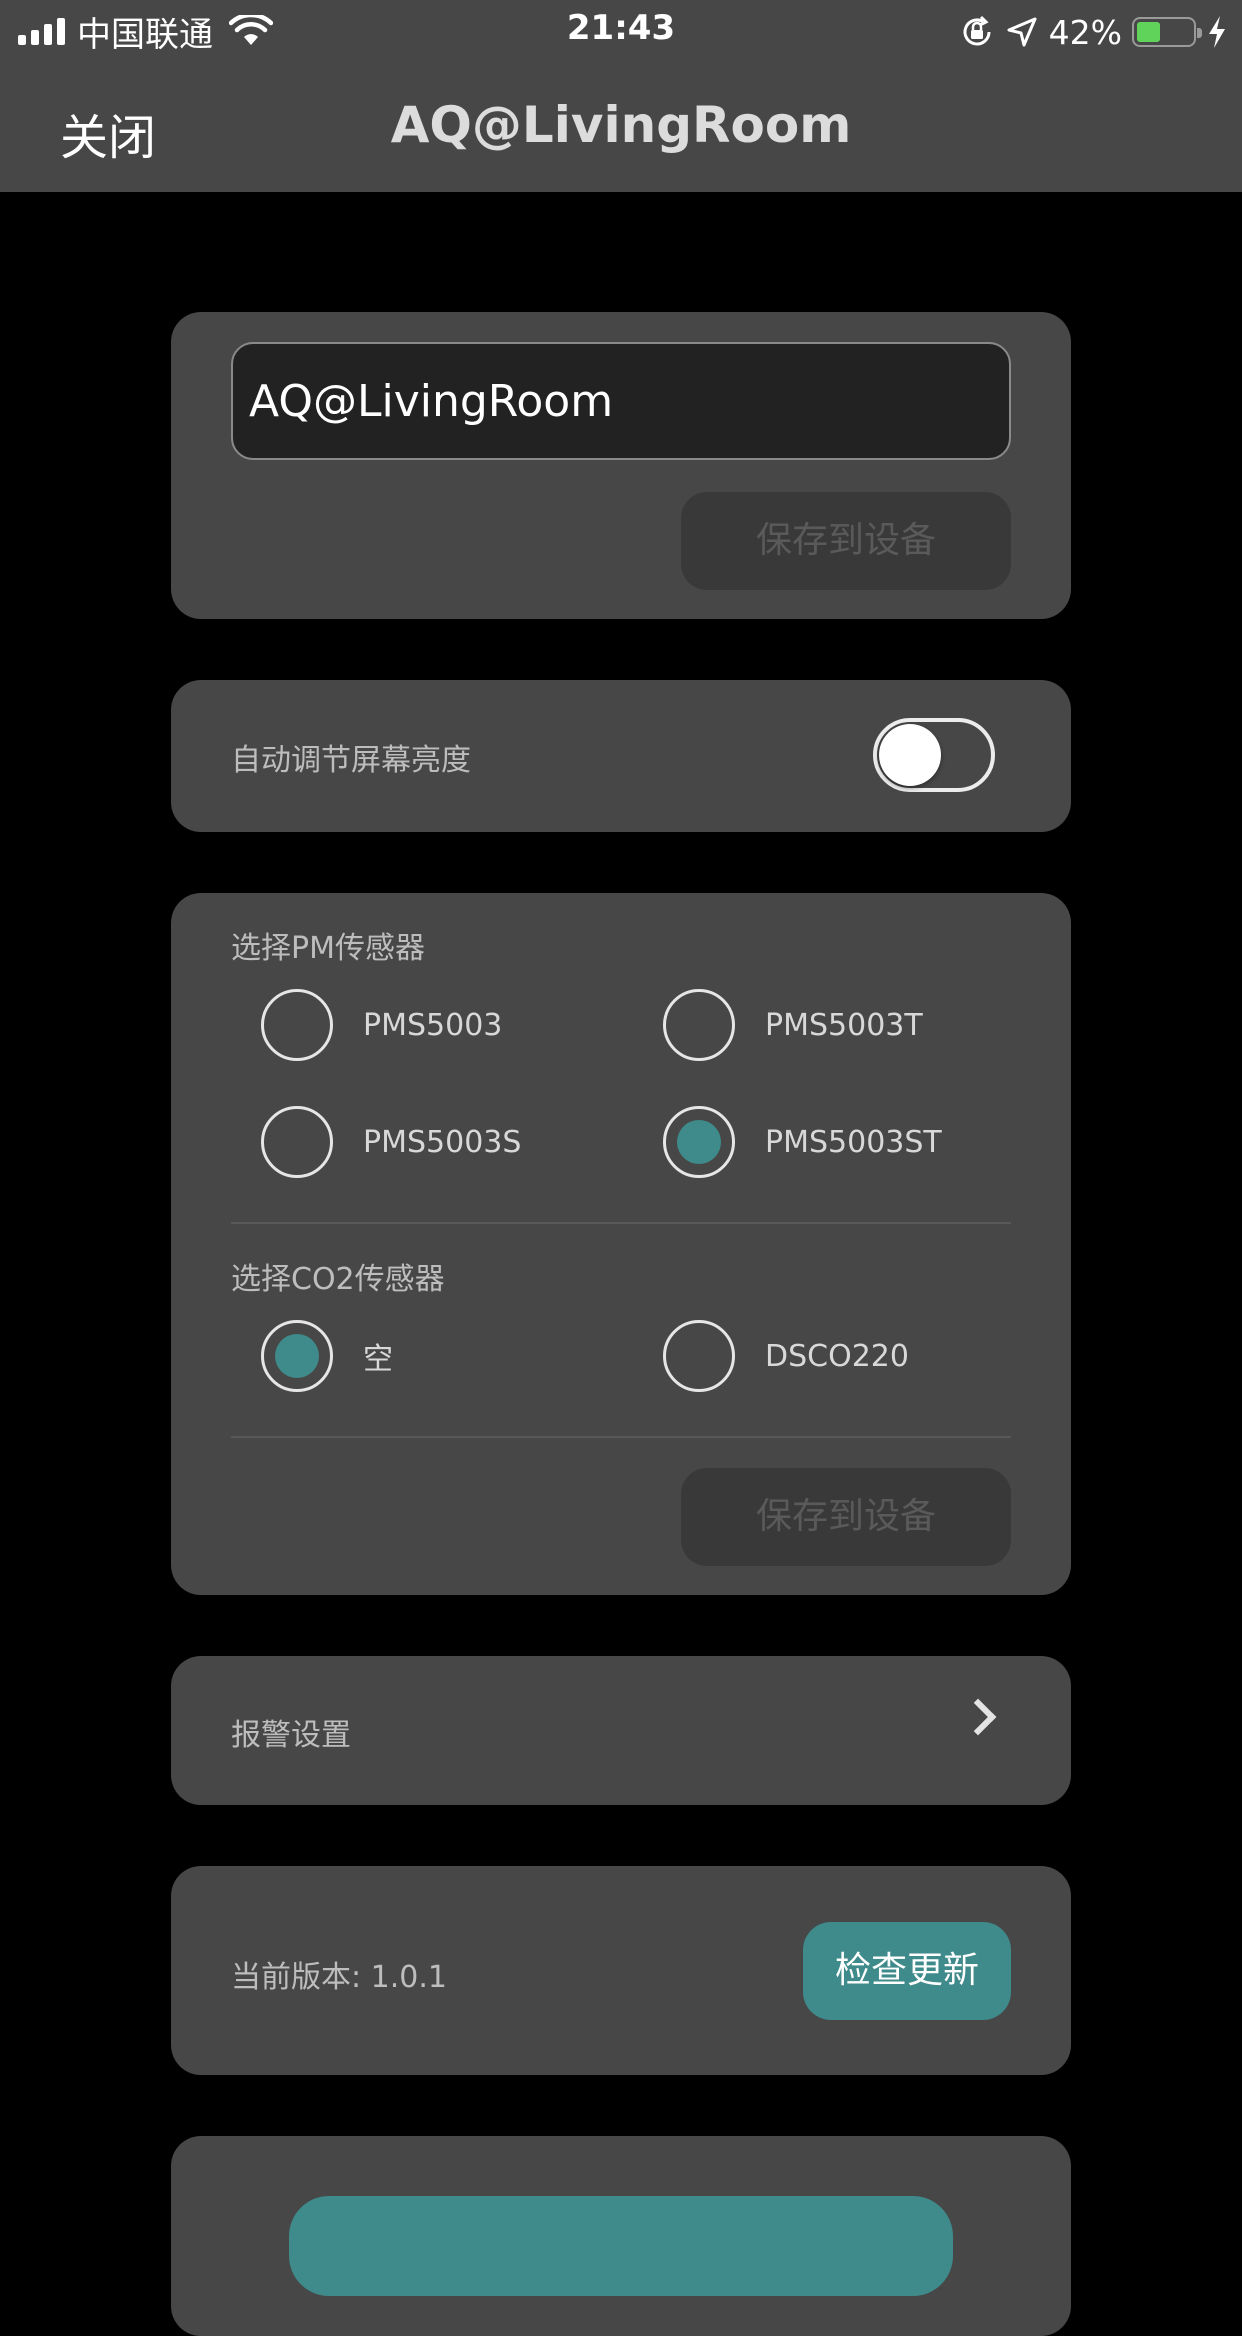  Describe the element at coordinates (978, 1717) in the screenshot. I see `chevron-right-icon` at that location.